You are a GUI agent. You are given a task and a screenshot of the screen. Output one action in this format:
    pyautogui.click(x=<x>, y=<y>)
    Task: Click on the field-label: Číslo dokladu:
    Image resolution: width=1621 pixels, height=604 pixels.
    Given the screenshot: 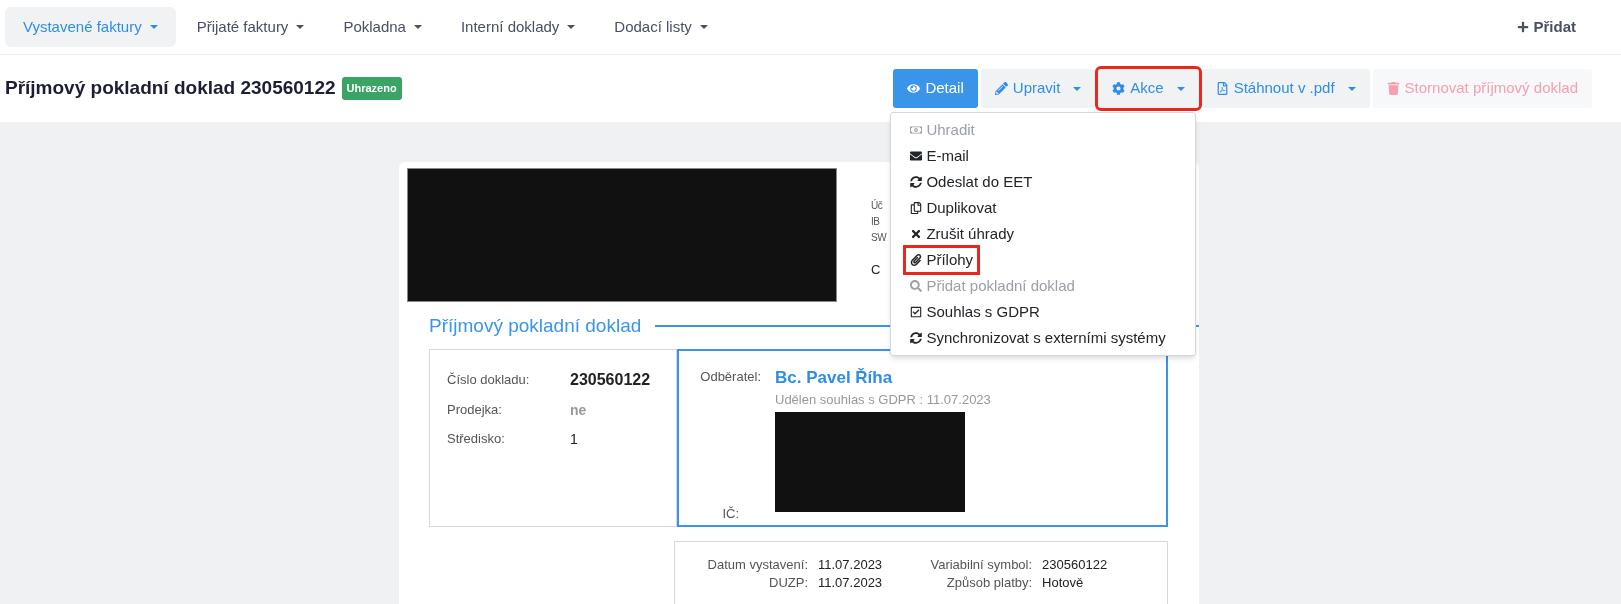 What is the action you would take?
    pyautogui.click(x=489, y=379)
    